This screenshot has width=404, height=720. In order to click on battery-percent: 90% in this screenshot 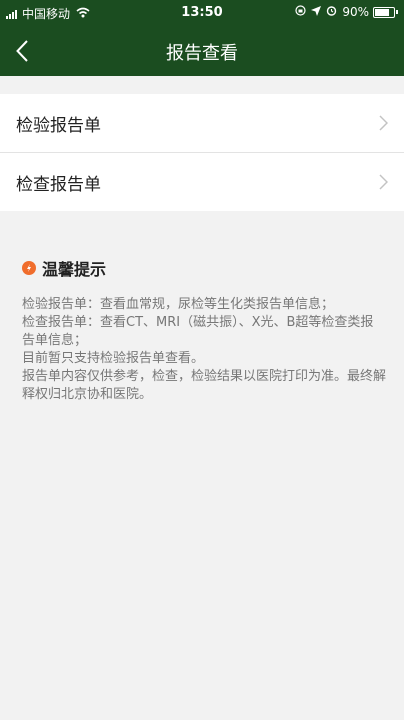, I will do `click(355, 12)`.